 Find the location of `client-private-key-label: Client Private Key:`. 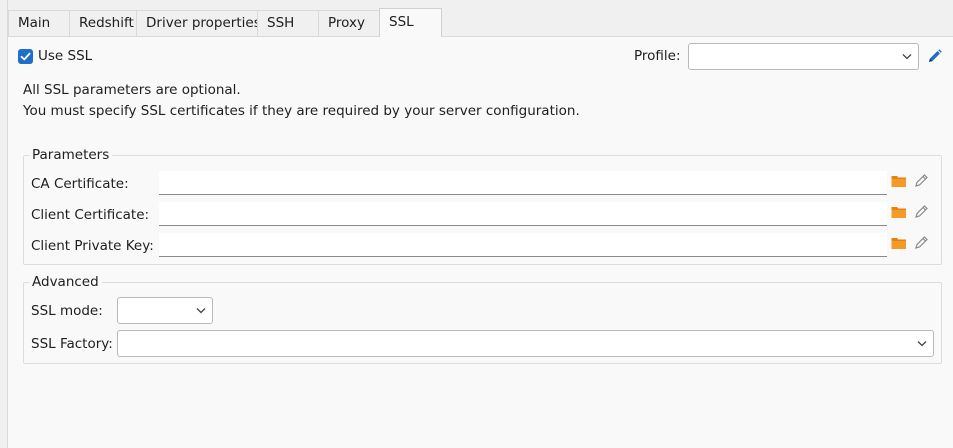

client-private-key-label: Client Private Key: is located at coordinates (92, 246).